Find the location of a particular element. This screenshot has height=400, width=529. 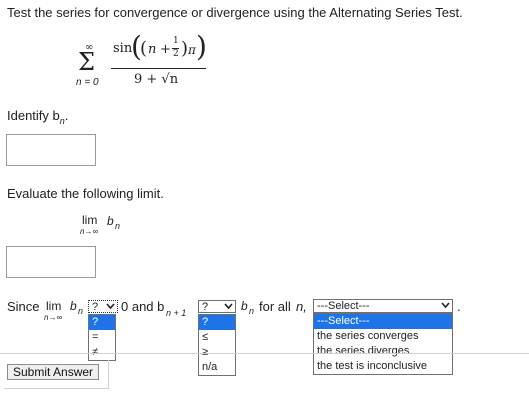

zero-and-text: 0 and b is located at coordinates (143, 306).